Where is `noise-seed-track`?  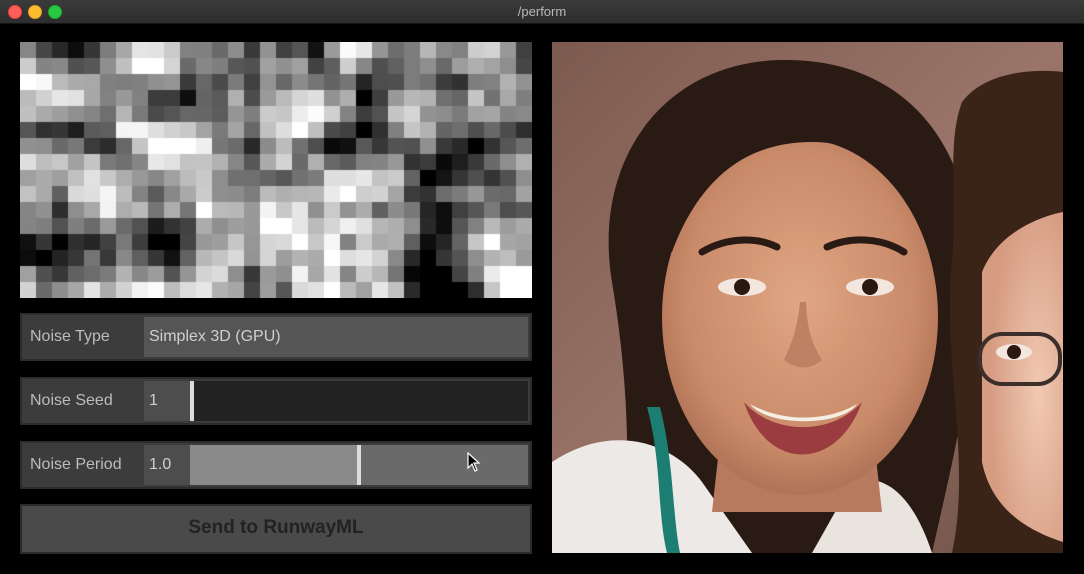 noise-seed-track is located at coordinates (359, 401).